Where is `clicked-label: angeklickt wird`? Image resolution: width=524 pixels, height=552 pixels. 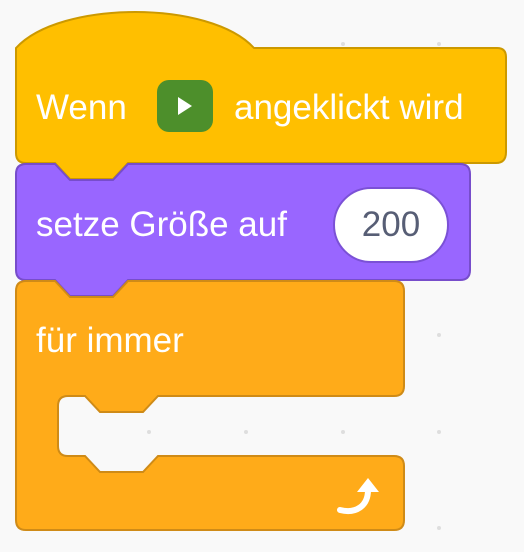 clicked-label: angeklickt wird is located at coordinates (349, 107).